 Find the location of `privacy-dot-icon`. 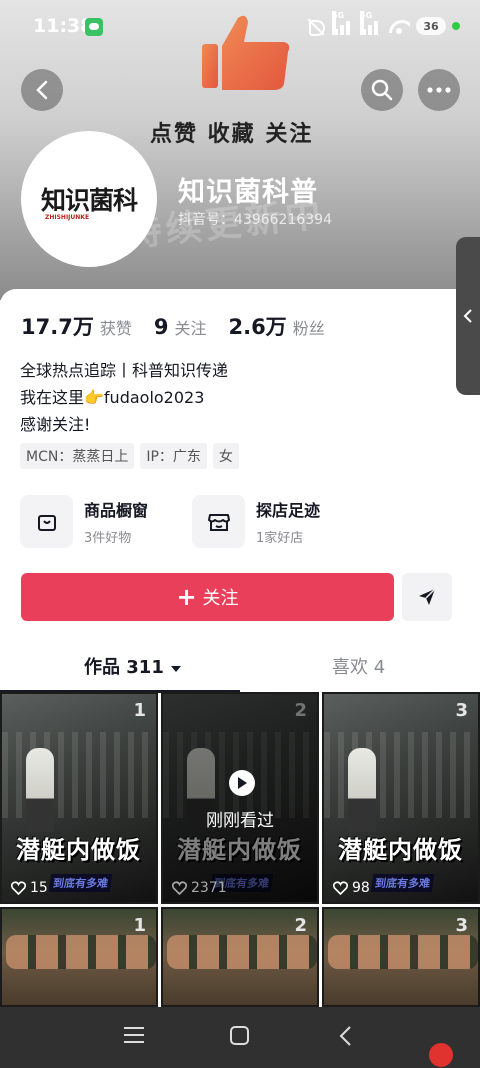

privacy-dot-icon is located at coordinates (456, 26).